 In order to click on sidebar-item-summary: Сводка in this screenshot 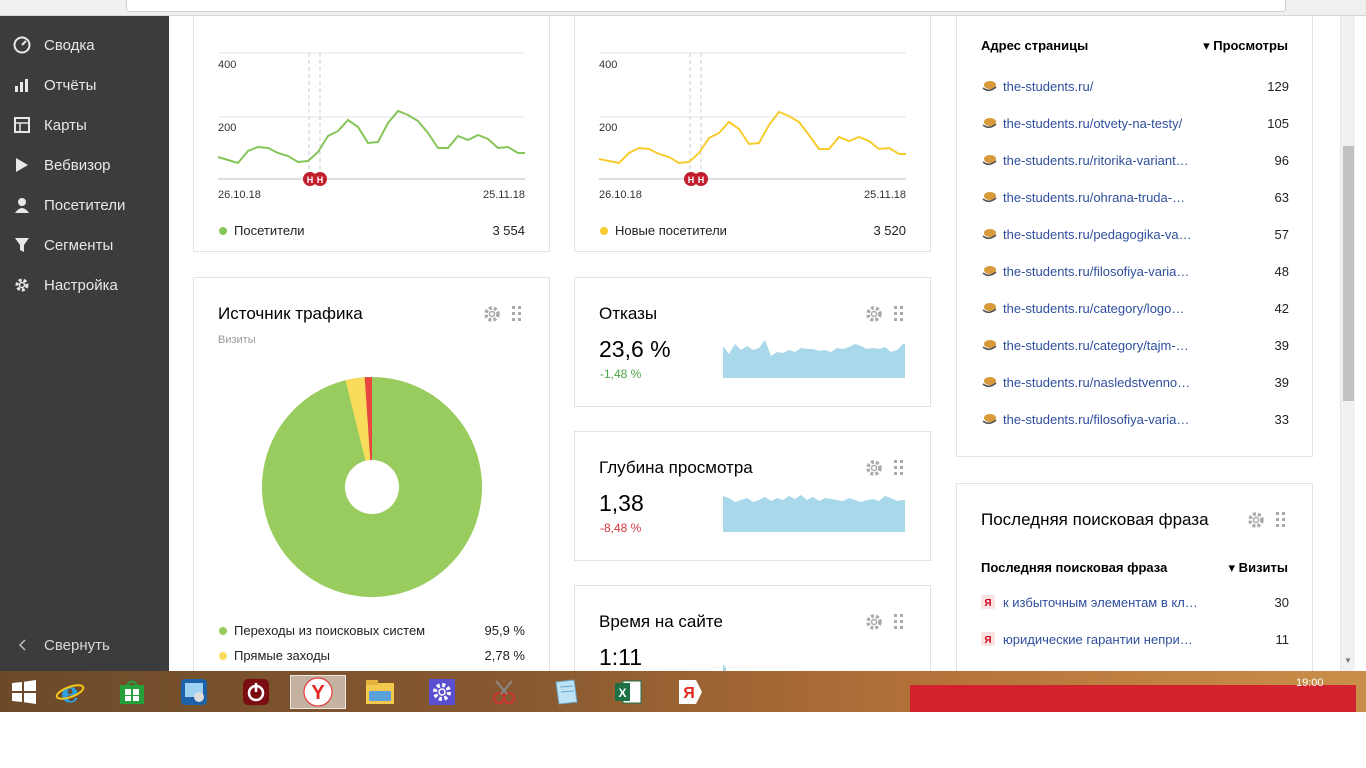, I will do `click(84, 45)`.